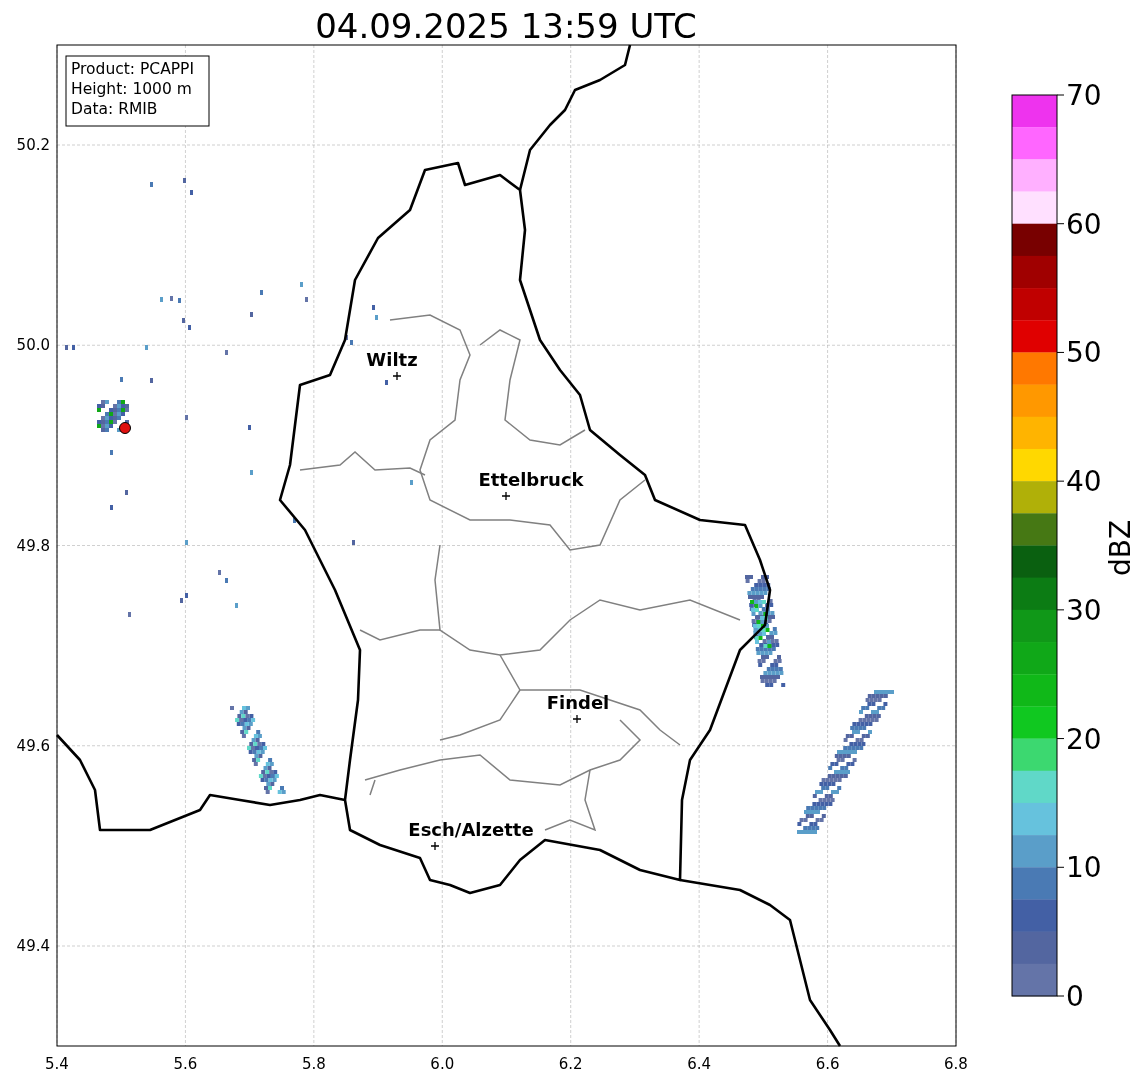 This screenshot has height=1084, width=1145. What do you see at coordinates (33, 545) in the screenshot?
I see `axis-tick-label: 49.8` at bounding box center [33, 545].